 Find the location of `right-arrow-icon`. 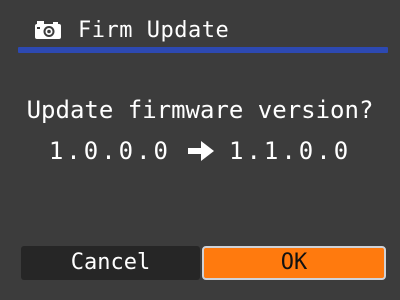

right-arrow-icon is located at coordinates (201, 151).